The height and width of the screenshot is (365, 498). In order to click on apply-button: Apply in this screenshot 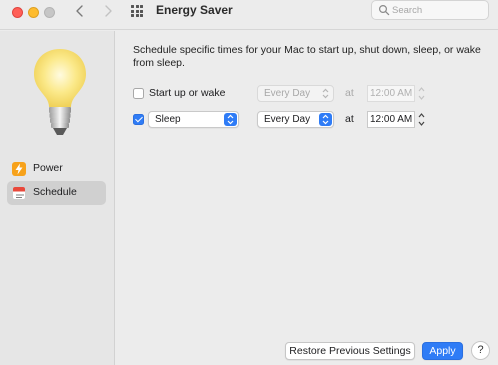, I will do `click(442, 351)`.